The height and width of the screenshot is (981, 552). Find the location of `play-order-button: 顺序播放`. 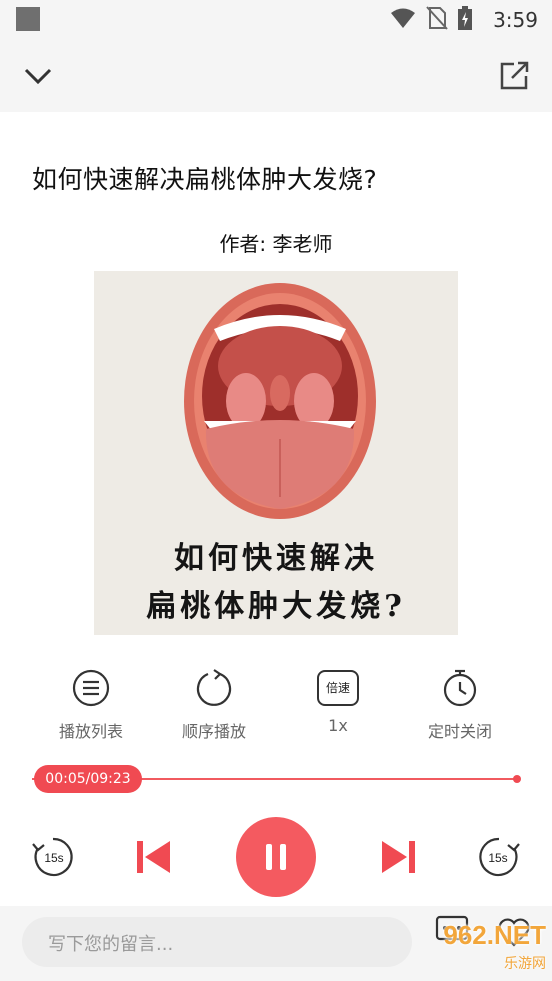

play-order-button: 顺序播放 is located at coordinates (214, 705).